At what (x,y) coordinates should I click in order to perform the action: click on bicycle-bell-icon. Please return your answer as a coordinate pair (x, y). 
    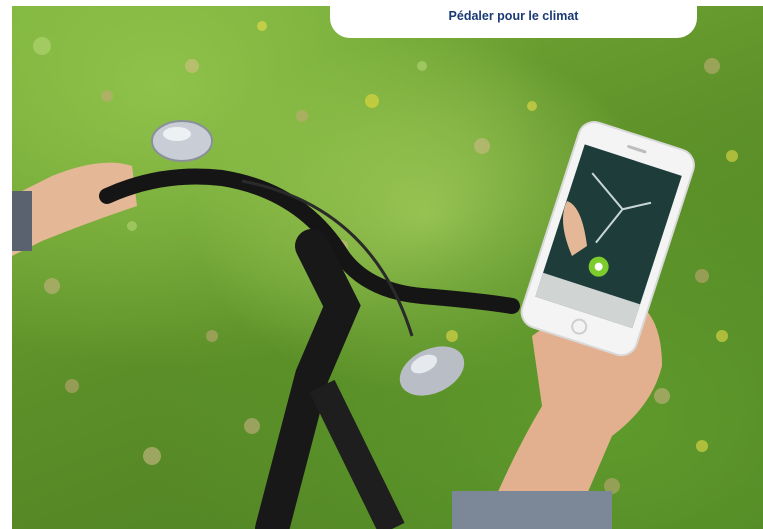
    Looking at the image, I should click on (182, 141).